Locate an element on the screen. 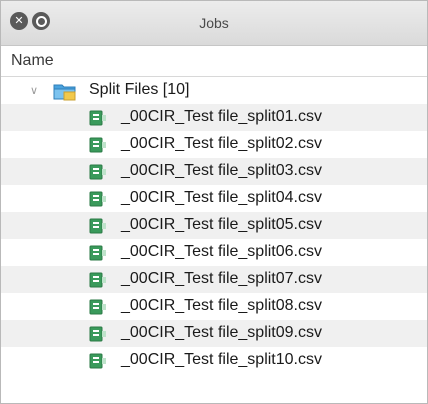  window-title: Jobs is located at coordinates (214, 23).